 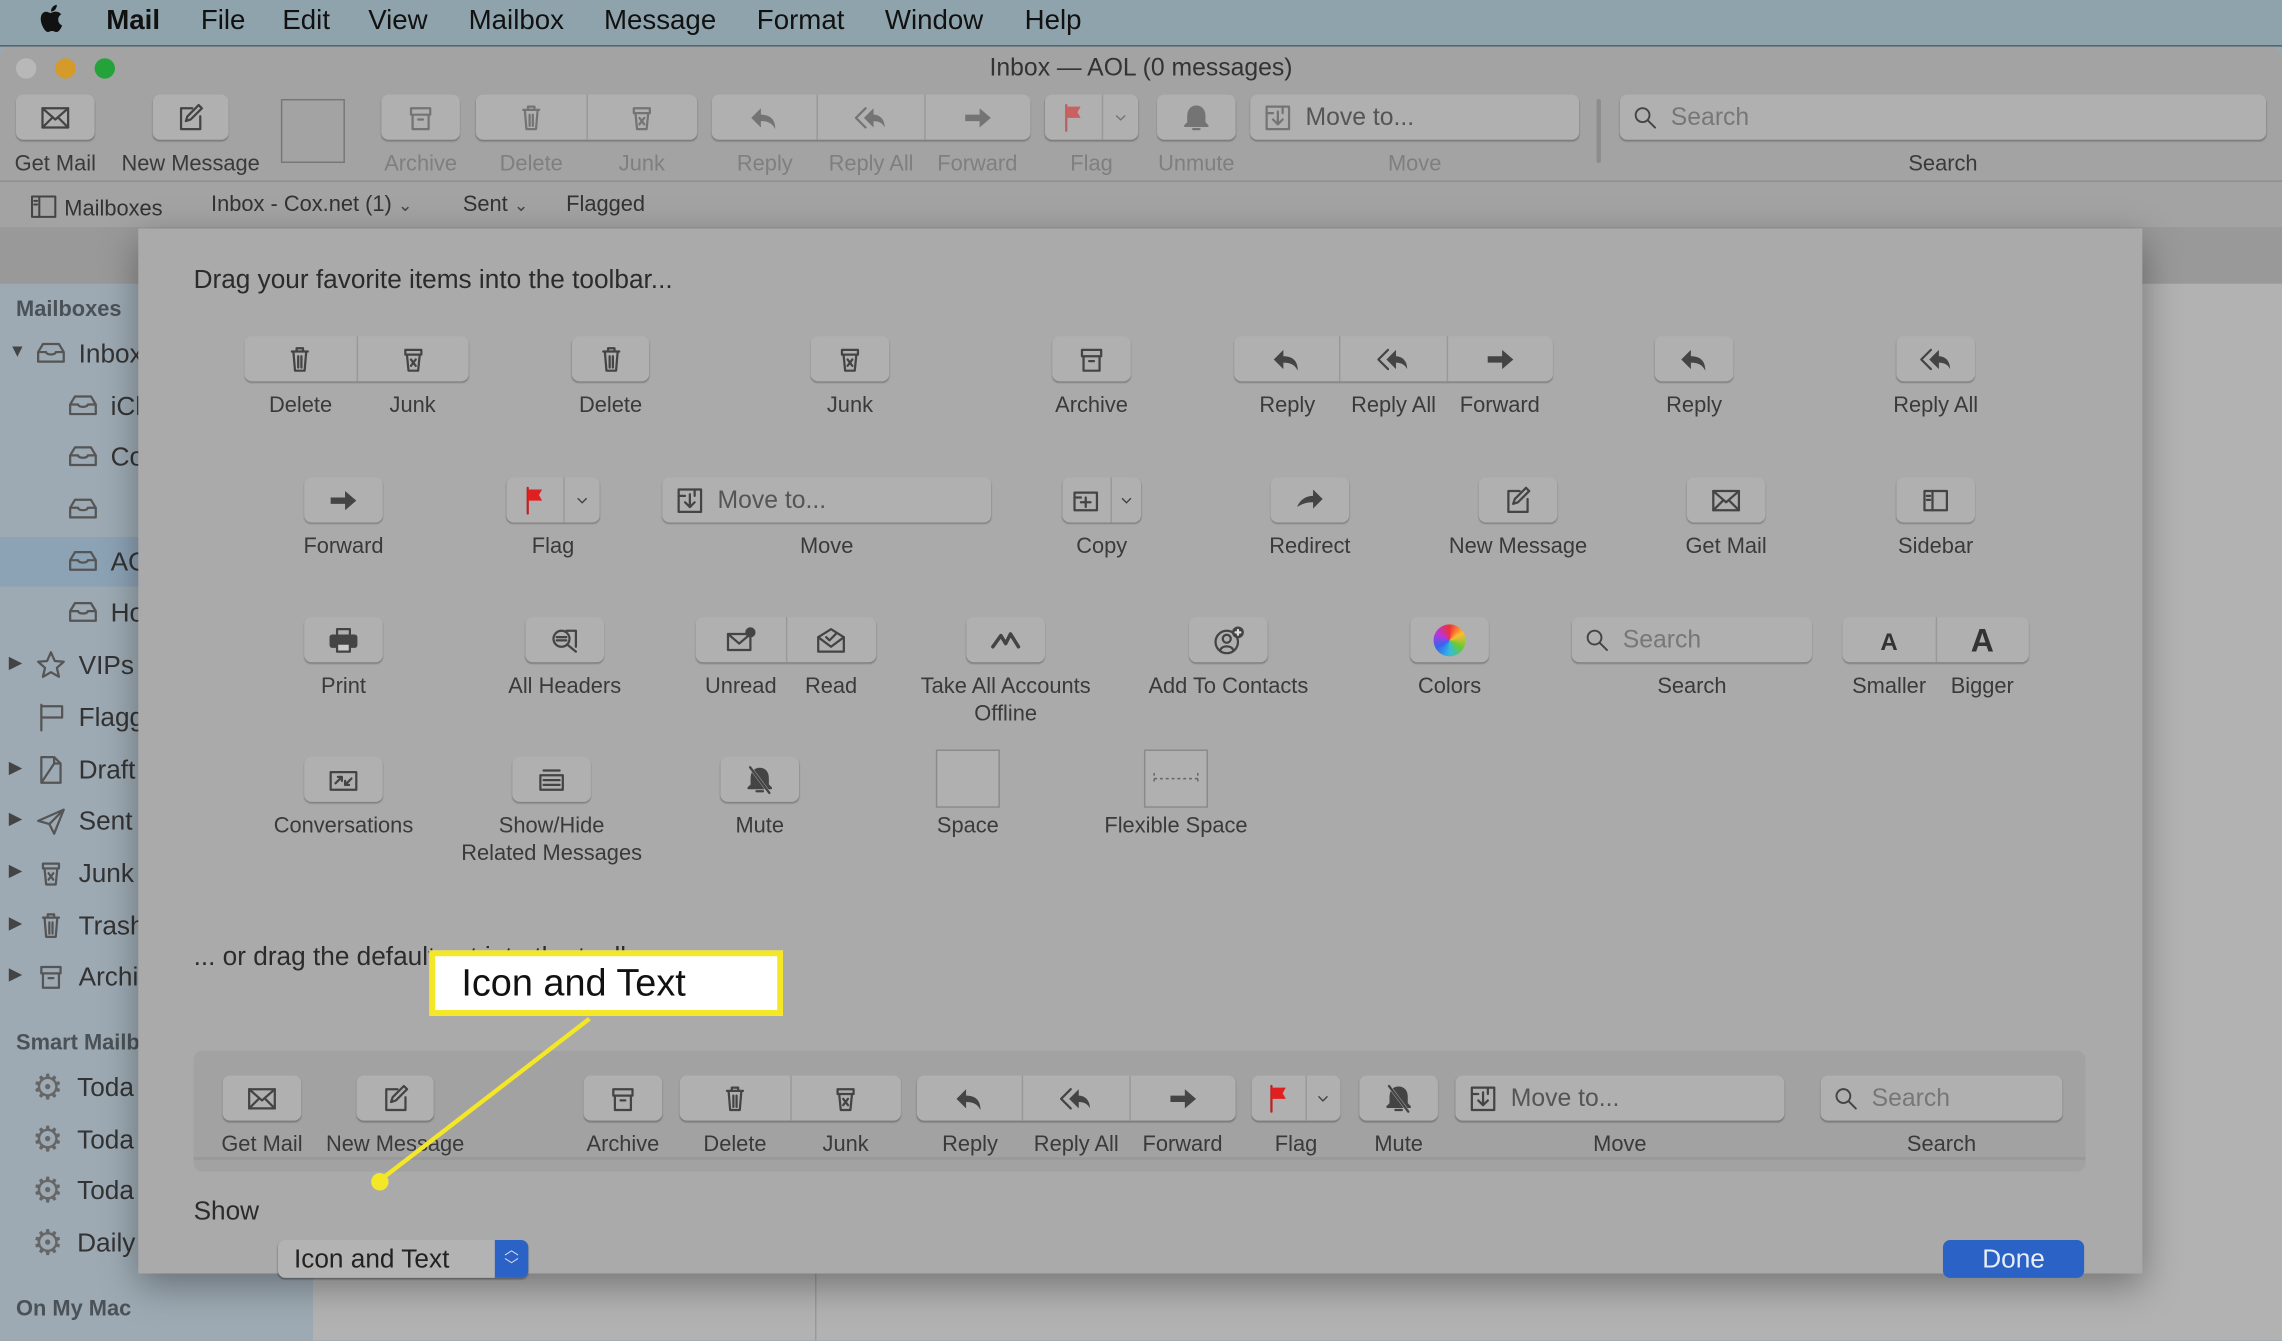 I want to click on callout-pointer, so click(x=484, y=1100).